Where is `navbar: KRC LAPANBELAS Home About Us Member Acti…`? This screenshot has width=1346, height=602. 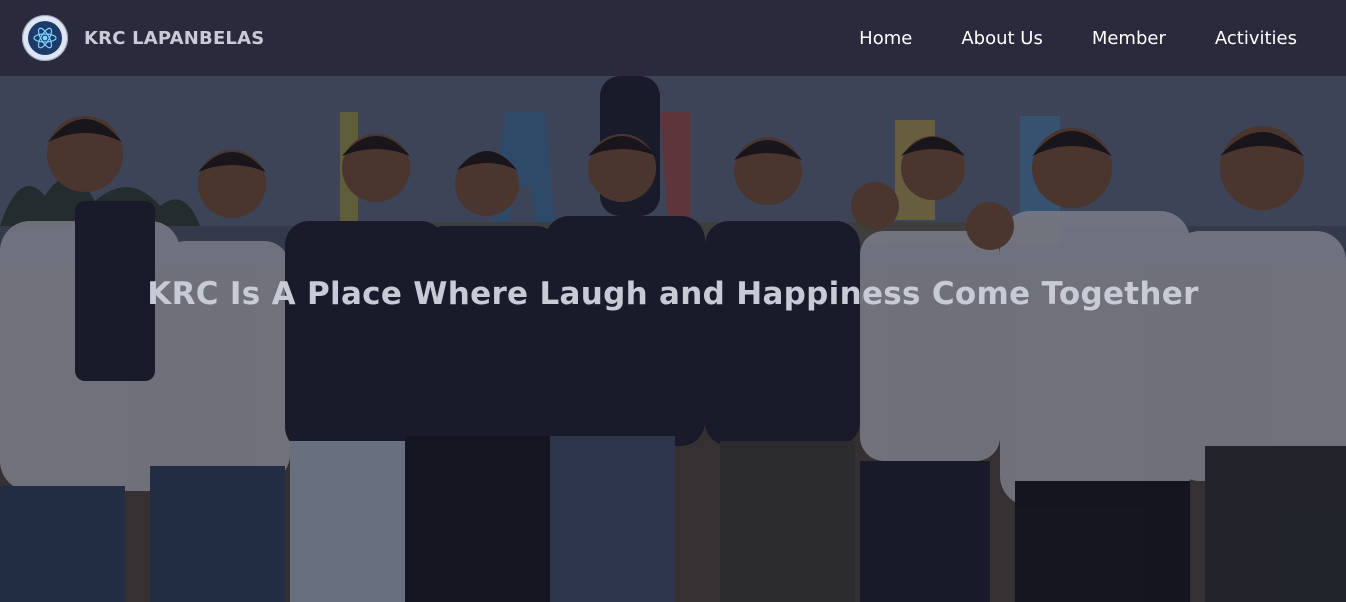 navbar: KRC LAPANBELAS Home About Us Member Acti… is located at coordinates (673, 38).